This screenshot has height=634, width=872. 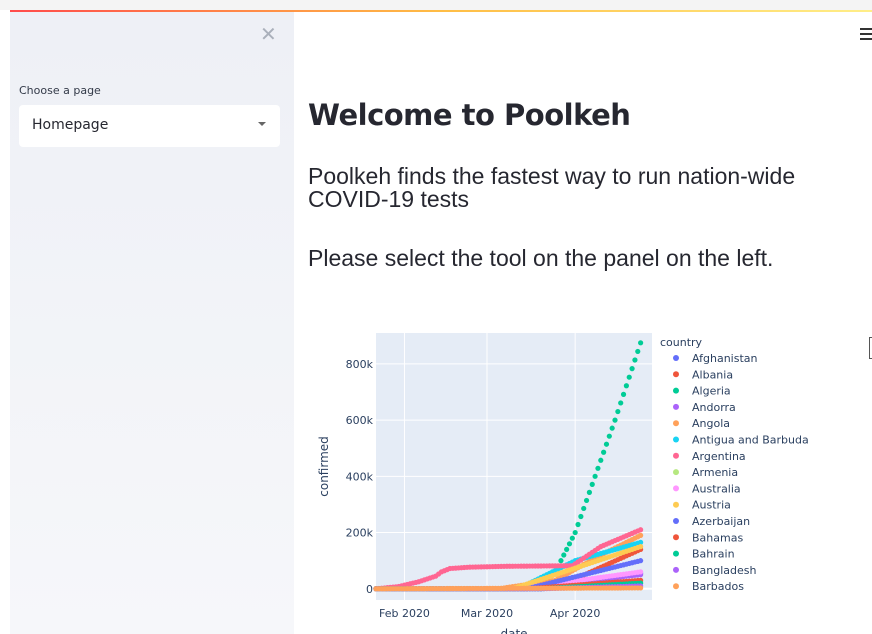 I want to click on page-select: Homepage, so click(x=149, y=126).